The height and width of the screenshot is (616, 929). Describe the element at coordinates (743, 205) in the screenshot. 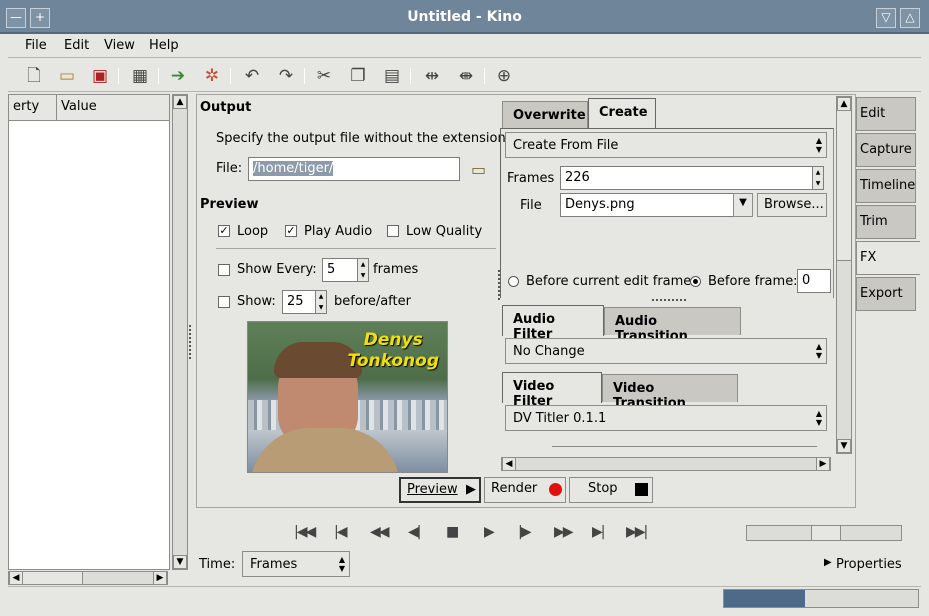

I see `file-dropdown-icon: ▼` at that location.